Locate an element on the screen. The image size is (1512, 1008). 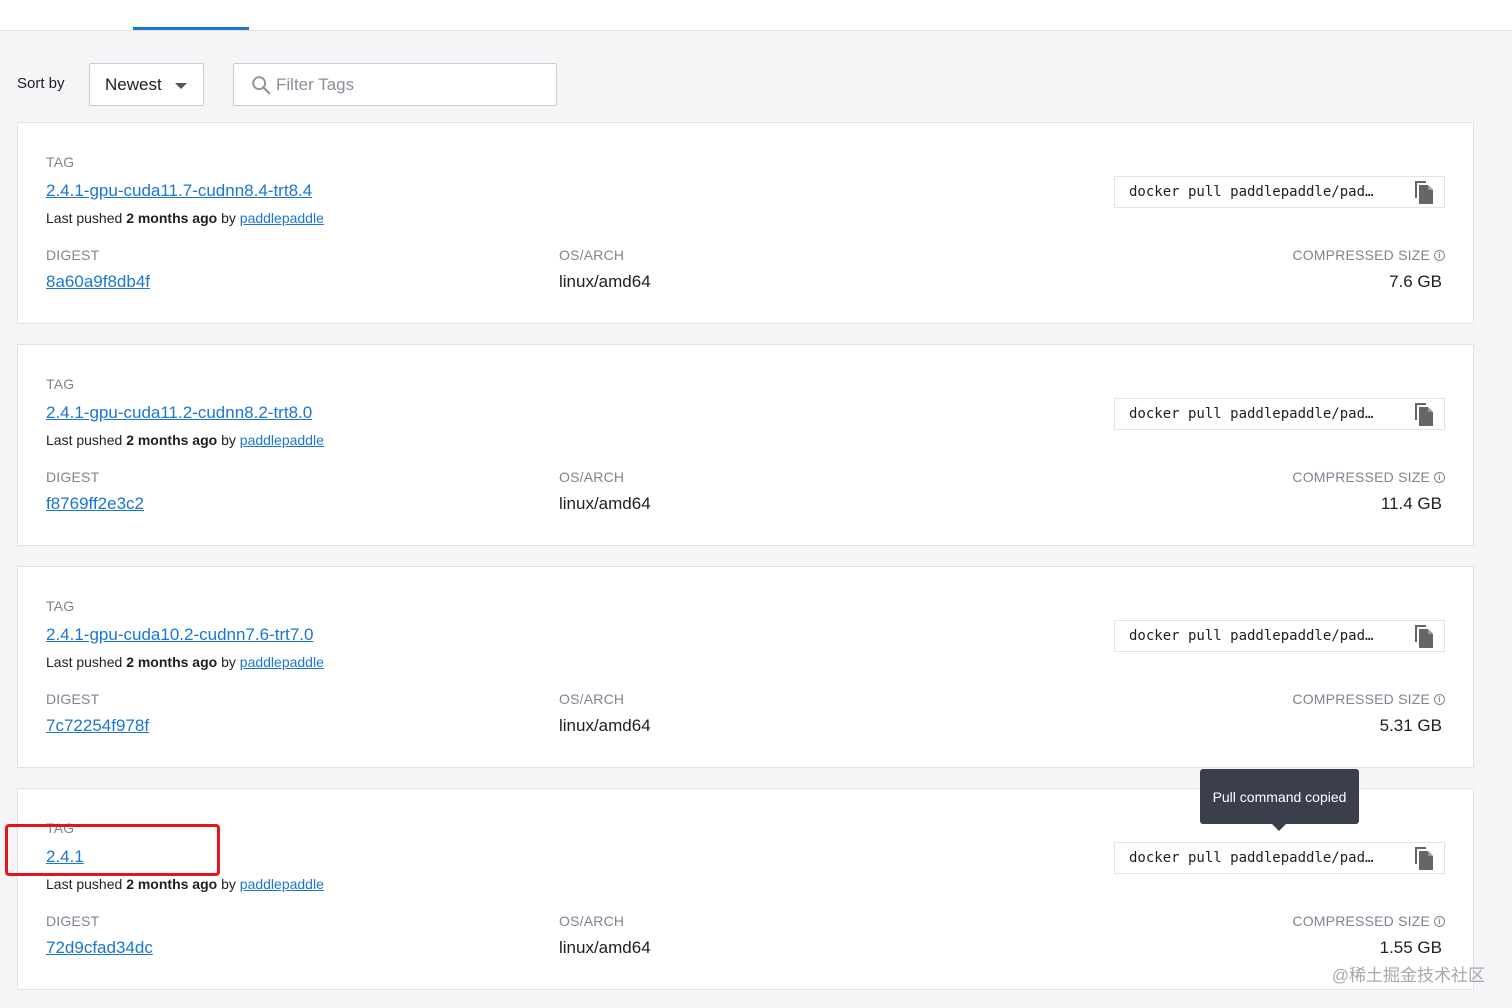
copied-tooltip: Pull command copied is located at coordinates (1279, 800).